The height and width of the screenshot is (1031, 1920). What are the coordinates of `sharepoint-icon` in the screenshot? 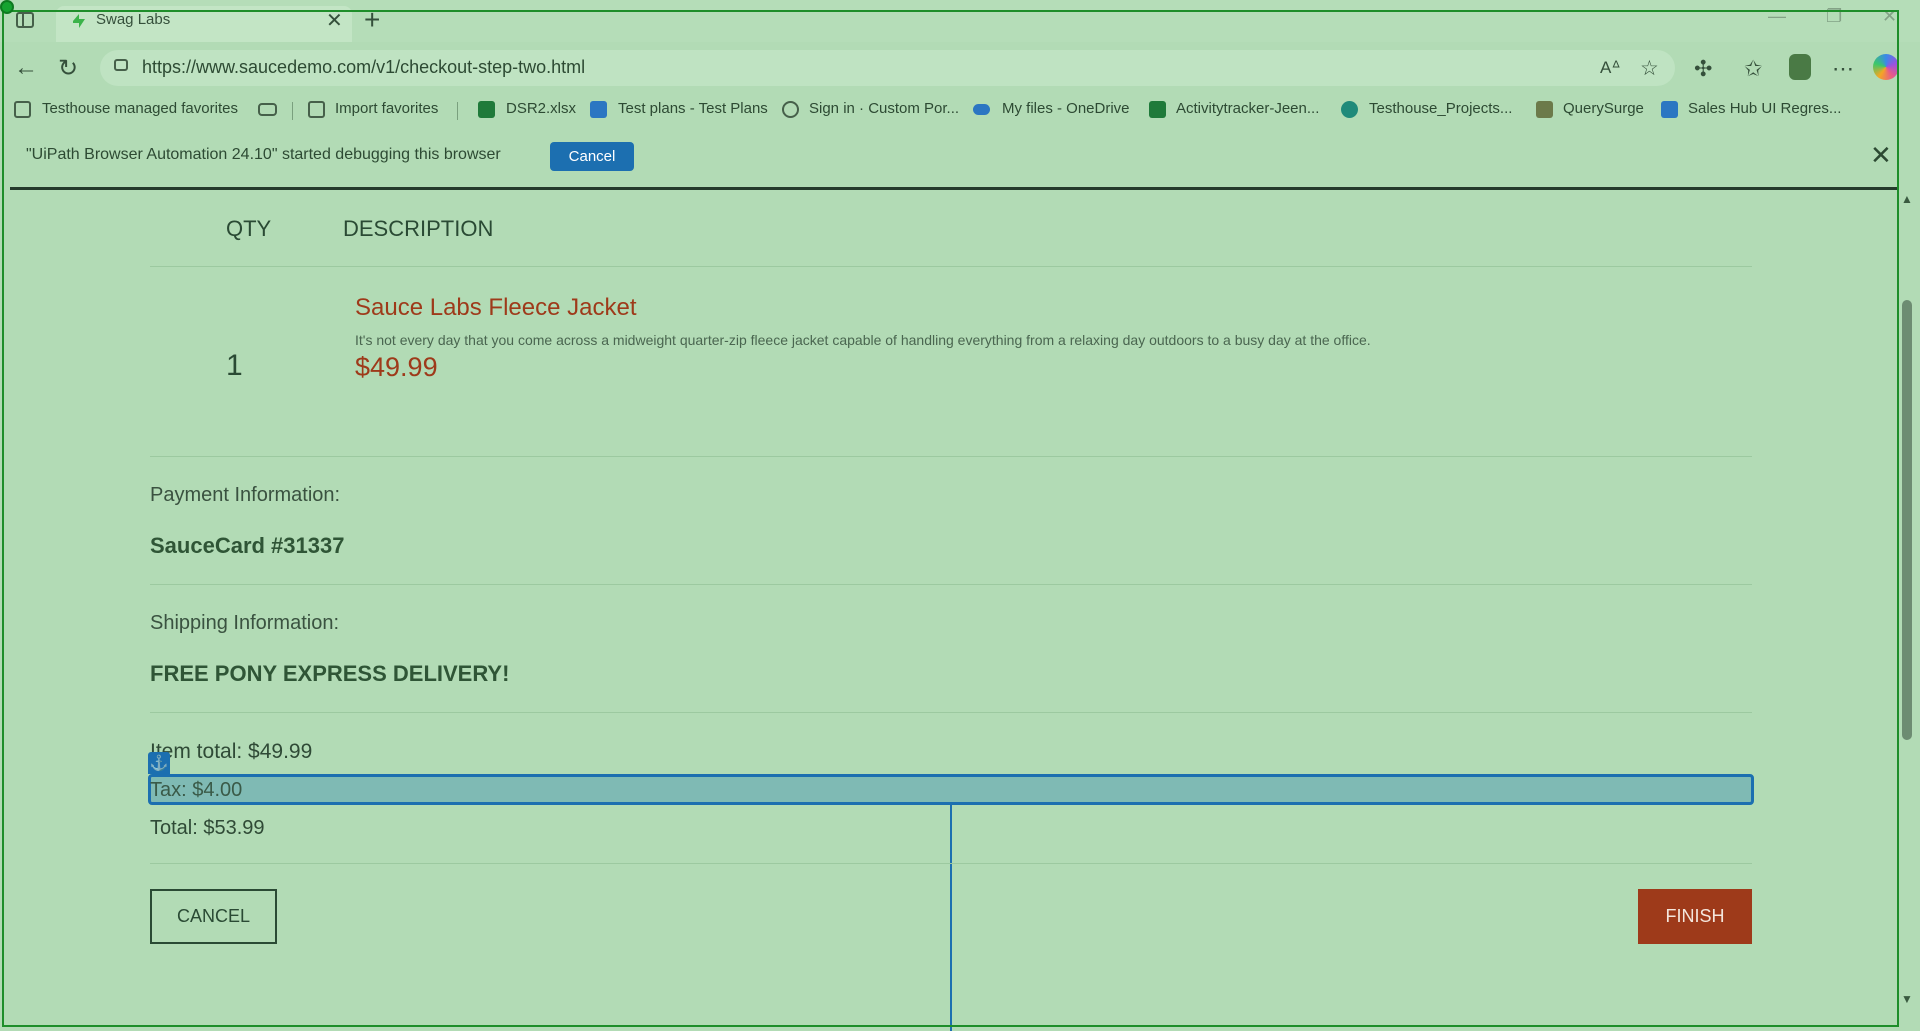 It's located at (1349, 109).